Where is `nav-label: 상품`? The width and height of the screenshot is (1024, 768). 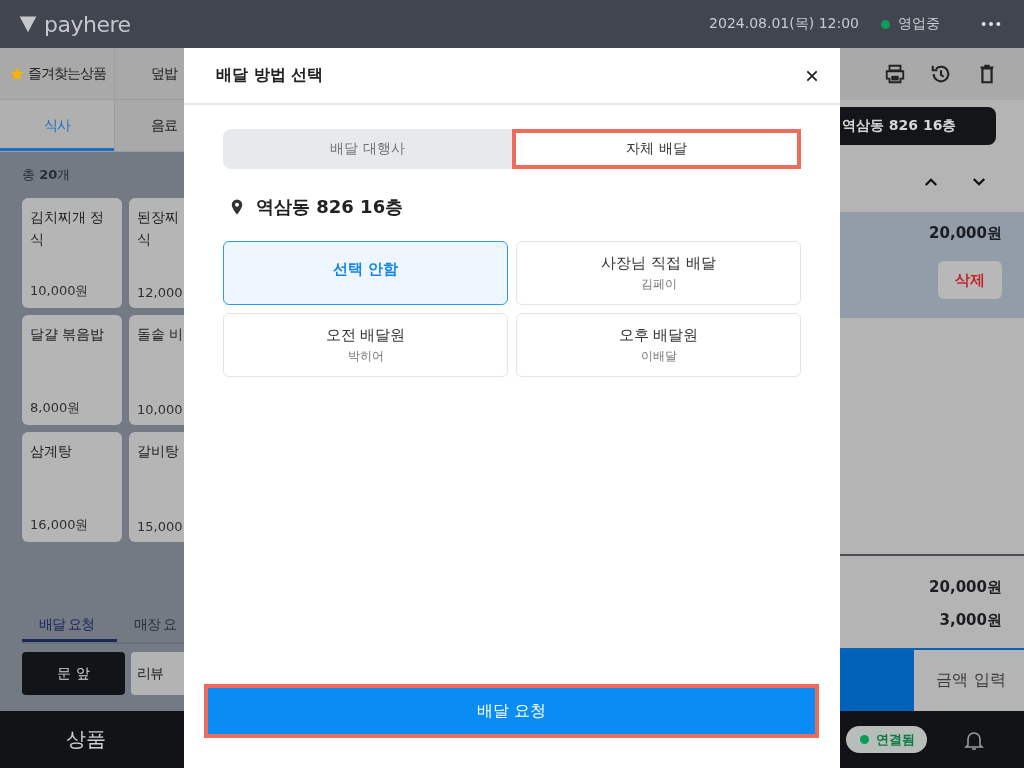 nav-label: 상품 is located at coordinates (86, 739).